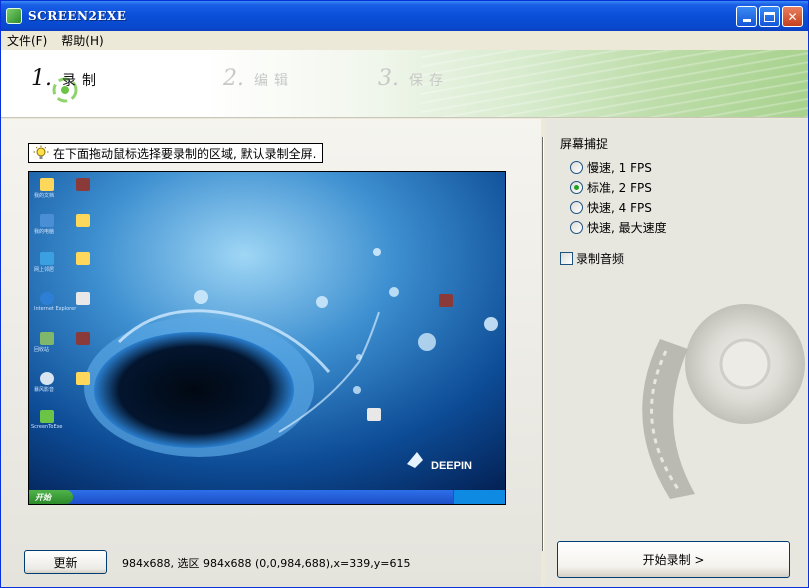 This screenshot has height=588, width=809. I want to click on maximize-button, so click(769, 16).